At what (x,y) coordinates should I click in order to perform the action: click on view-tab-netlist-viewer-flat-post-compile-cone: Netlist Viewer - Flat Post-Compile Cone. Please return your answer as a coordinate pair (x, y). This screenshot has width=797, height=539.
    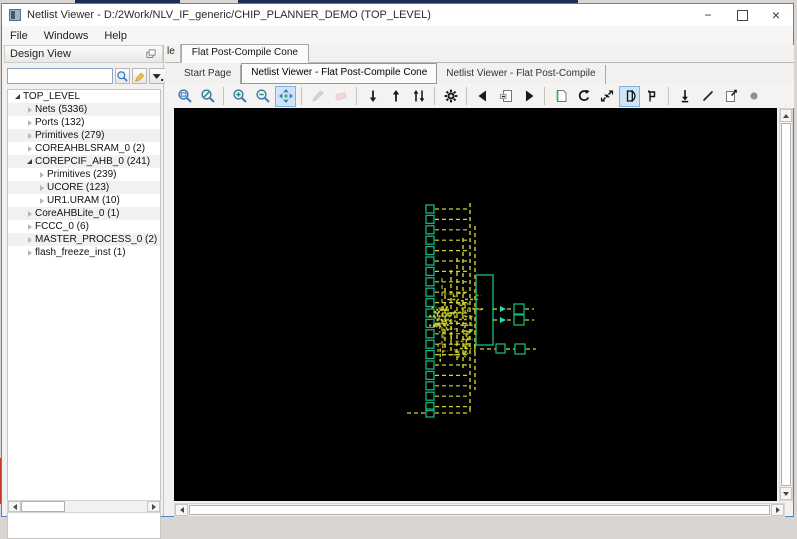
    Looking at the image, I should click on (339, 73).